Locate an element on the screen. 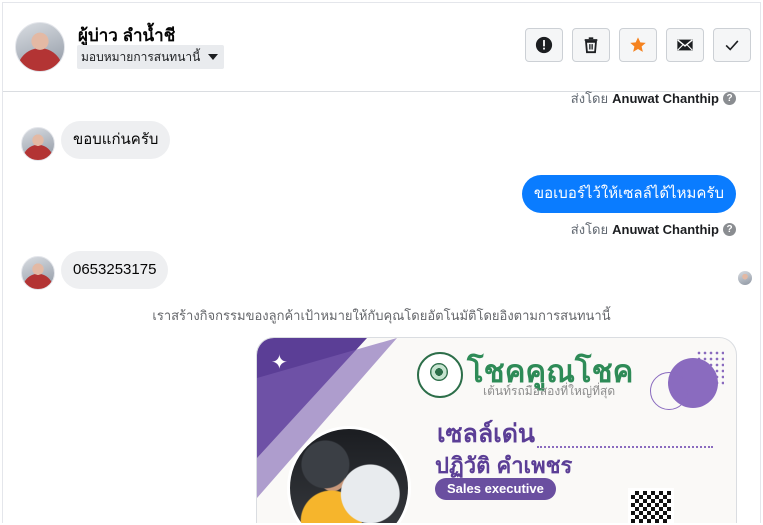 The height and width of the screenshot is (525, 763). brand-logo is located at coordinates (440, 375).